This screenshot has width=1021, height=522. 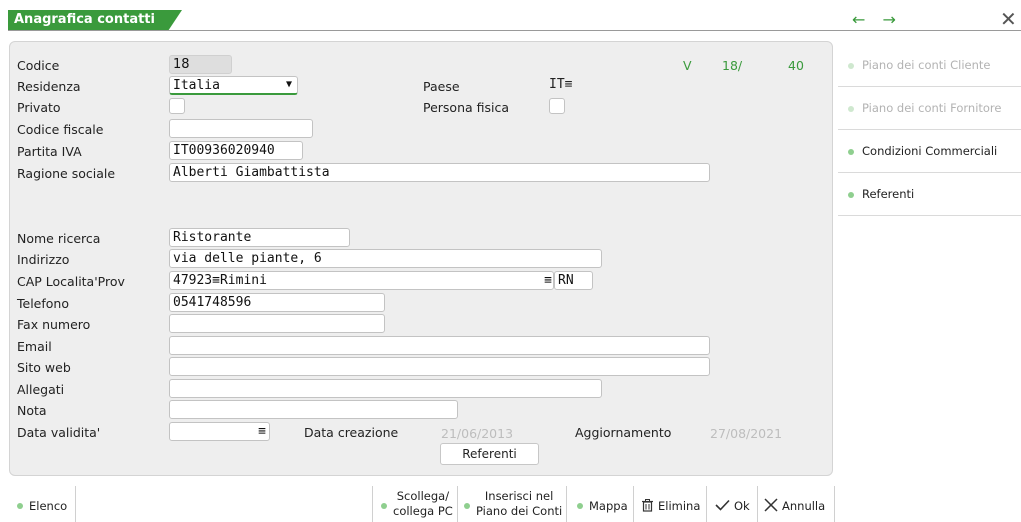 What do you see at coordinates (888, 194) in the screenshot?
I see `sidebar-item-label: Referenti` at bounding box center [888, 194].